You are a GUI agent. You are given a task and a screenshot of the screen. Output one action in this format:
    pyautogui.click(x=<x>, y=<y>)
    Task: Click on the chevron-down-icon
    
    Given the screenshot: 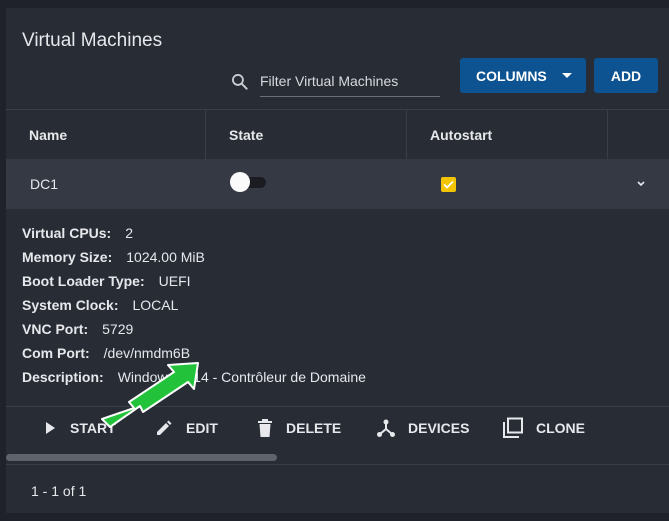 What is the action you would take?
    pyautogui.click(x=641, y=184)
    